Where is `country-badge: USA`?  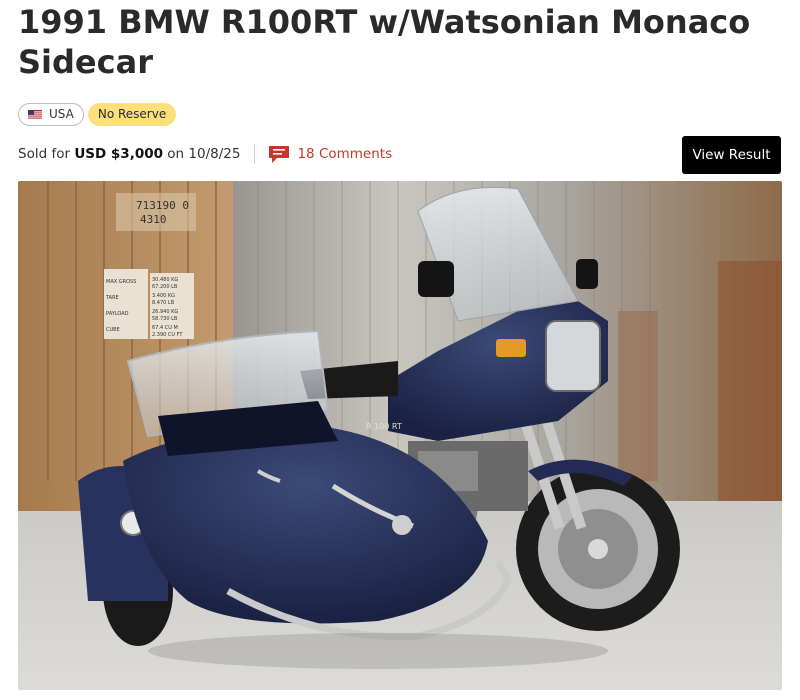
country-badge: USA is located at coordinates (51, 114).